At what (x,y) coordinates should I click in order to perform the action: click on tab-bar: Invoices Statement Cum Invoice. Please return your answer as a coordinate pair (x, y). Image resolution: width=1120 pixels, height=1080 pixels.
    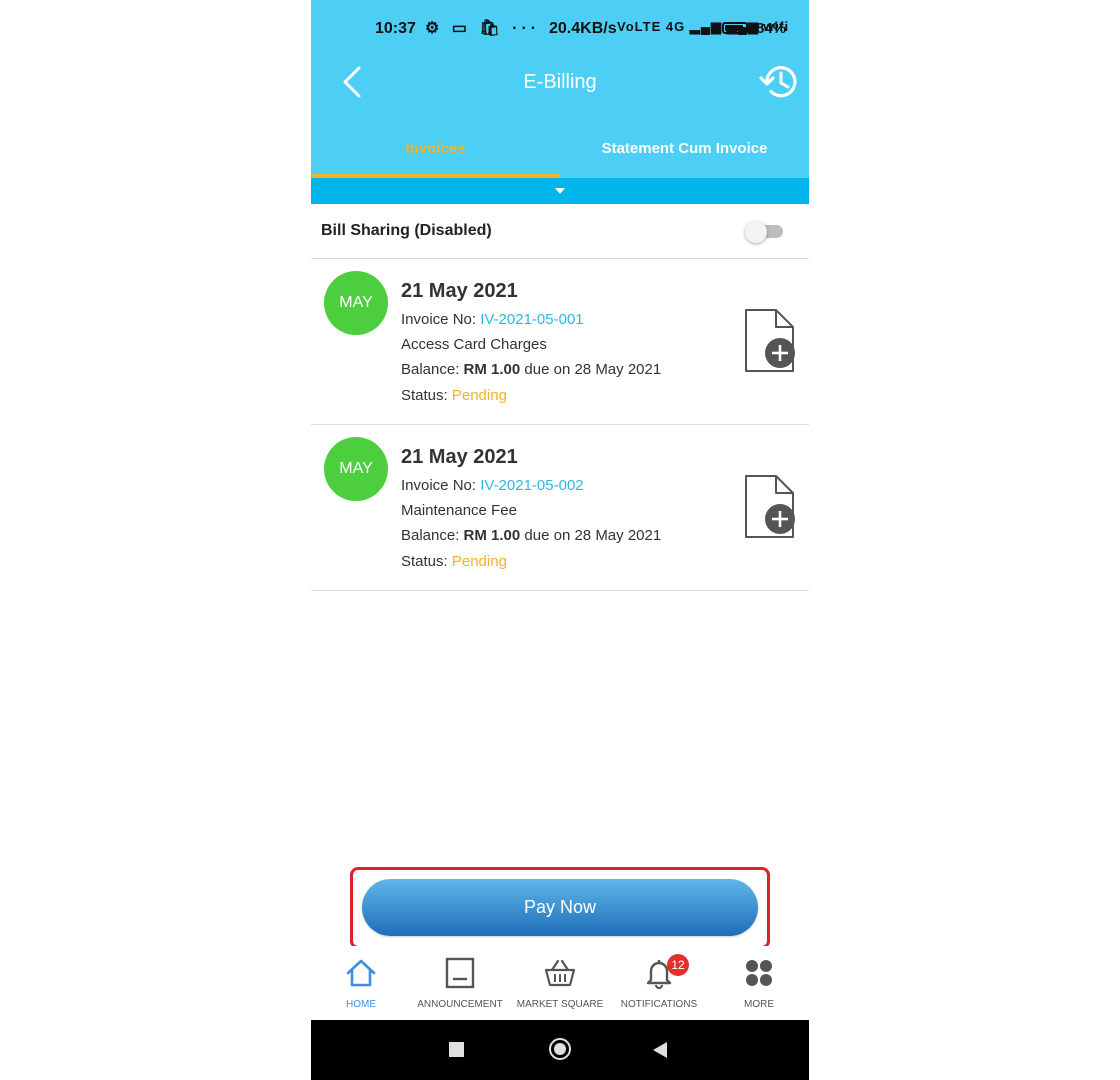
    Looking at the image, I should click on (560, 154).